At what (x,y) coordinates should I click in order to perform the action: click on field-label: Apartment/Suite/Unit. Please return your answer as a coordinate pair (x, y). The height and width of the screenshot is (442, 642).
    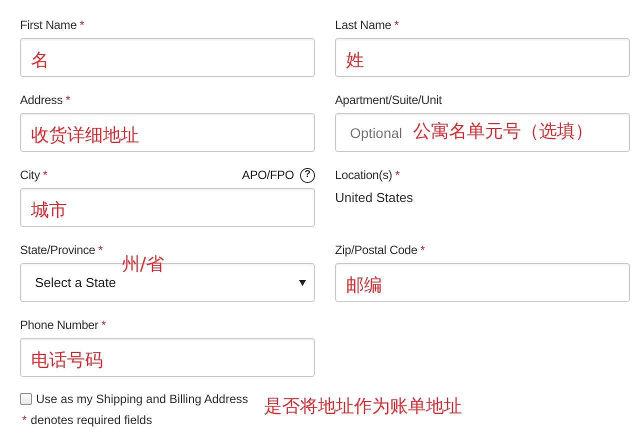
    Looking at the image, I should click on (388, 100).